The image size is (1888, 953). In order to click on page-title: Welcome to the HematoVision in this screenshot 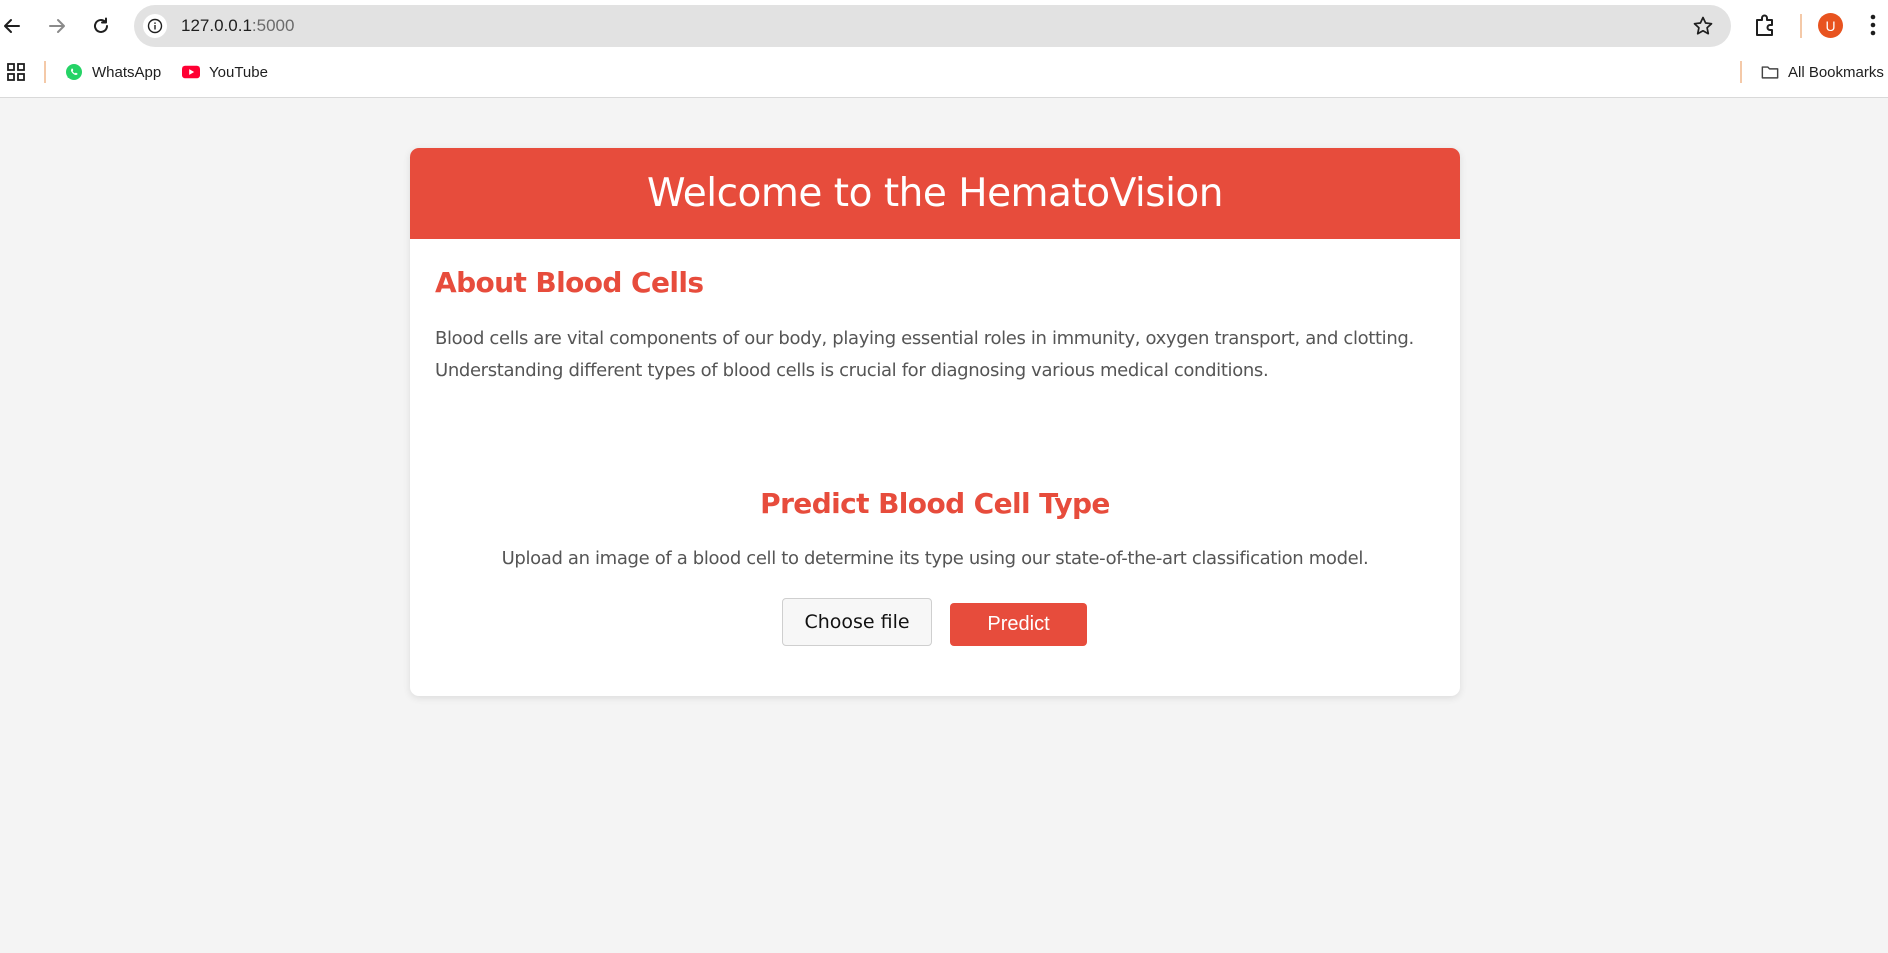, I will do `click(935, 193)`.